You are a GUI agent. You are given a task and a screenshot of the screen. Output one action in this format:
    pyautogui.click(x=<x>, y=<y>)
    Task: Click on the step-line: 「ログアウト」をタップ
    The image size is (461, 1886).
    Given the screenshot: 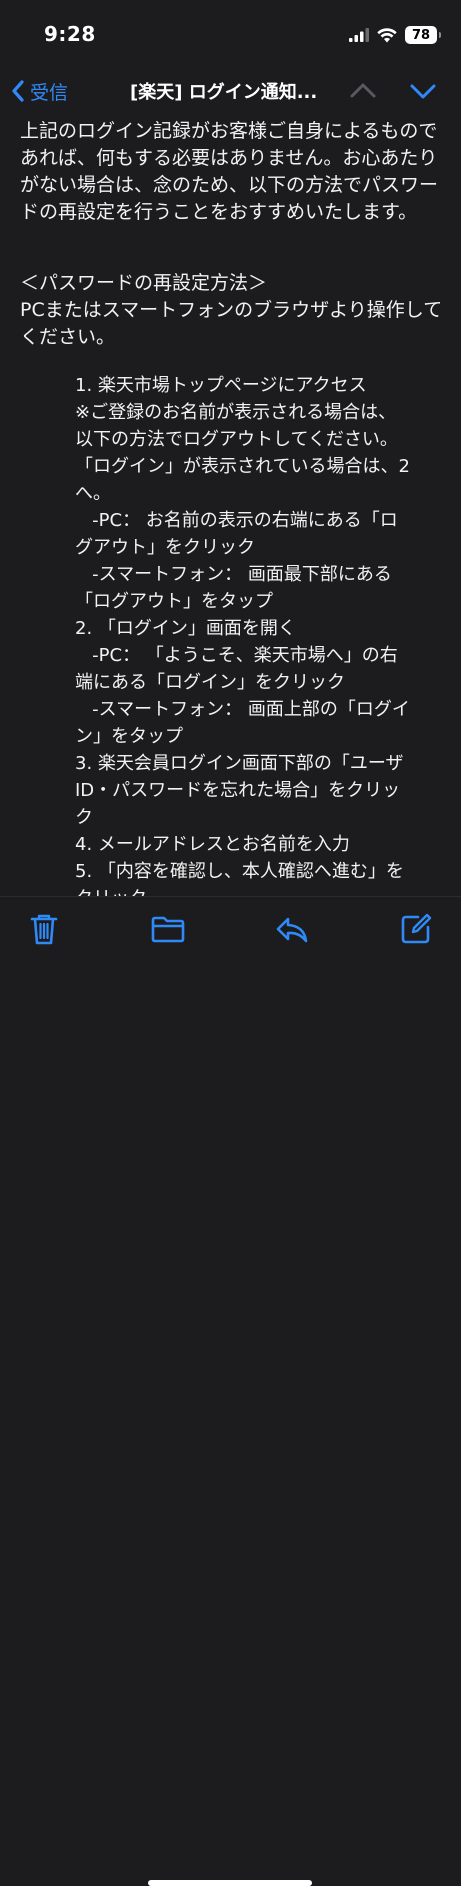 What is the action you would take?
    pyautogui.click(x=174, y=601)
    